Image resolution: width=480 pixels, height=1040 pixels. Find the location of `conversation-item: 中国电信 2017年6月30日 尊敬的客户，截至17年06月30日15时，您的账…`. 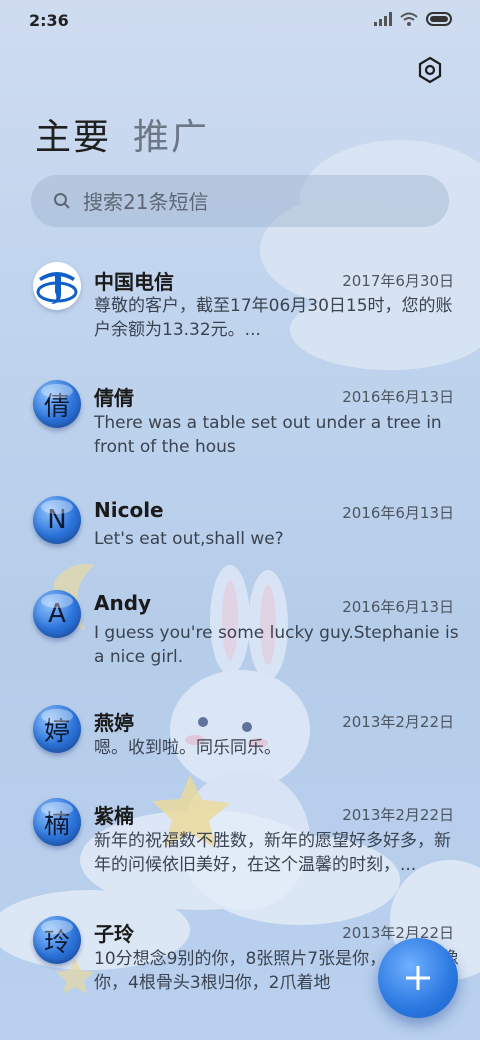

conversation-item: 中国电信 2017年6月30日 尊敬的客户，截至17年06月30日15时，您的账… is located at coordinates (240, 305).